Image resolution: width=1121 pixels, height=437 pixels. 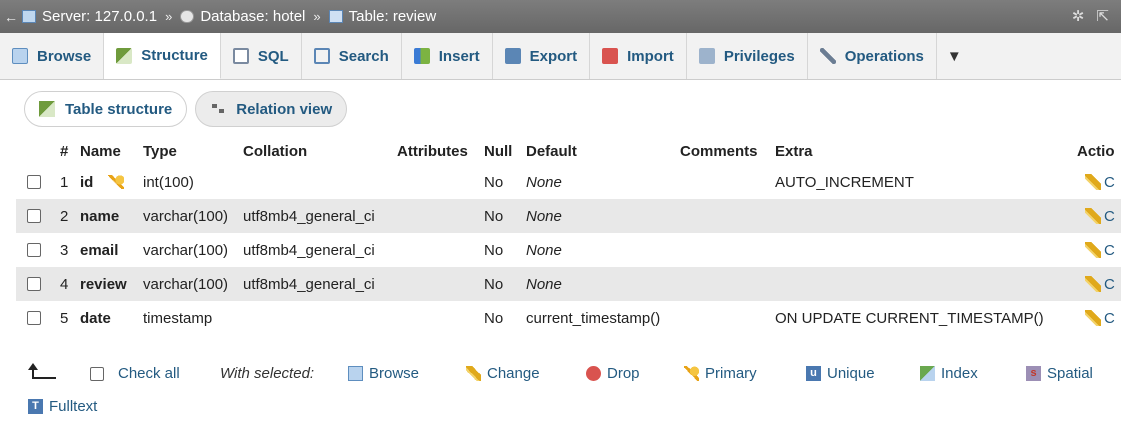 I want to click on subtab-table-structure: Table structure, so click(x=106, y=109).